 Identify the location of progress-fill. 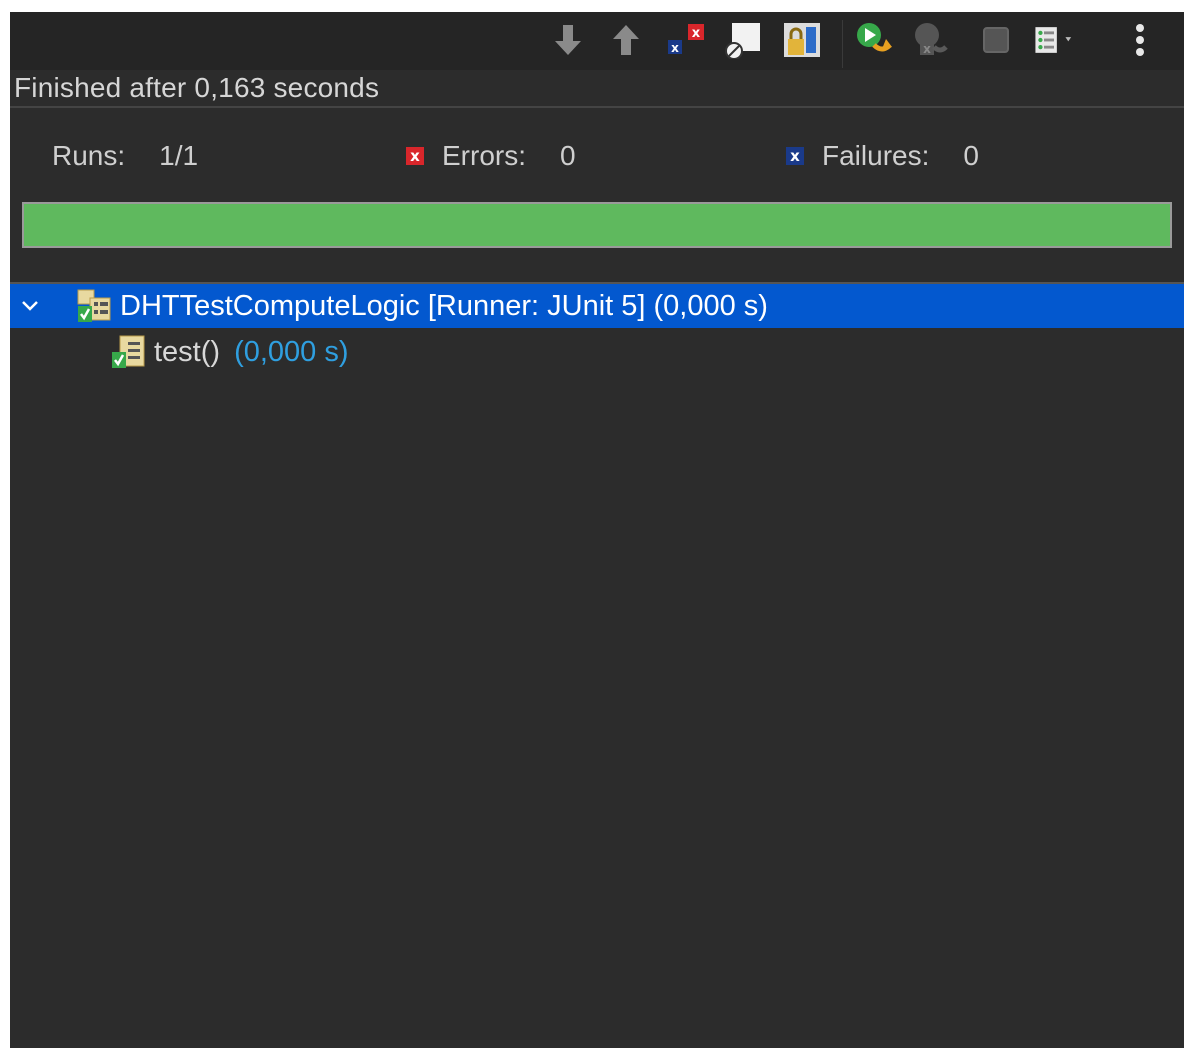
(597, 225).